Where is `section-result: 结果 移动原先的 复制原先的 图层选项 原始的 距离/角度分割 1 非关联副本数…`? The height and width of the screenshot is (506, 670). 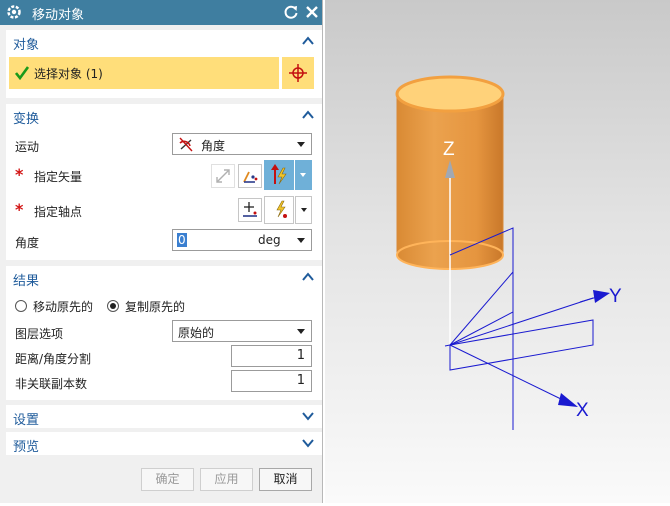
section-result: 结果 移动原先的 复制原先的 图层选项 原始的 距离/角度分割 1 非关联副本数… is located at coordinates (164, 333).